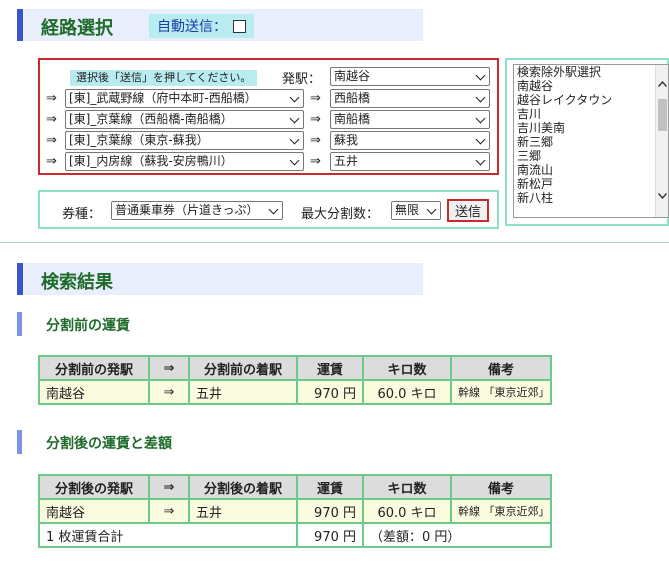  What do you see at coordinates (243, 487) in the screenshot?
I see `column-header: 分割後の着駅` at bounding box center [243, 487].